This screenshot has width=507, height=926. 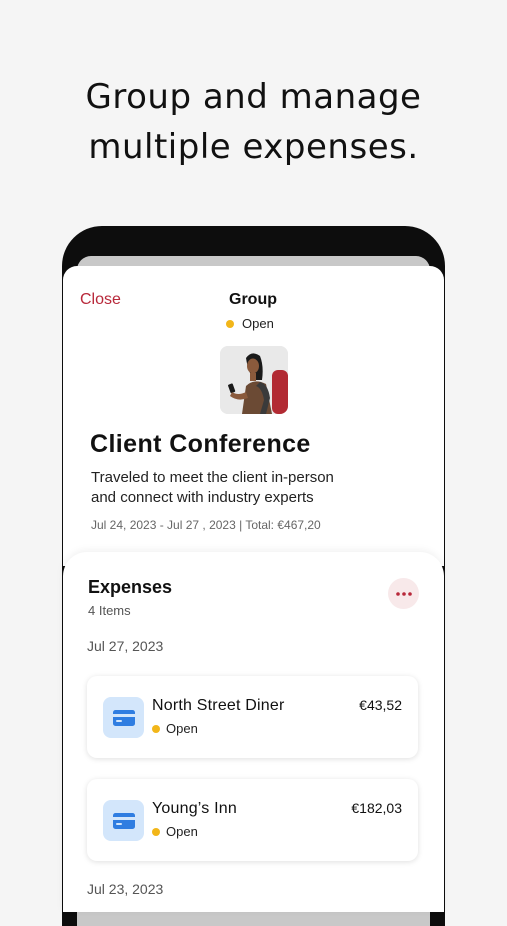 I want to click on expenses-count: 4 Items, so click(x=109, y=610).